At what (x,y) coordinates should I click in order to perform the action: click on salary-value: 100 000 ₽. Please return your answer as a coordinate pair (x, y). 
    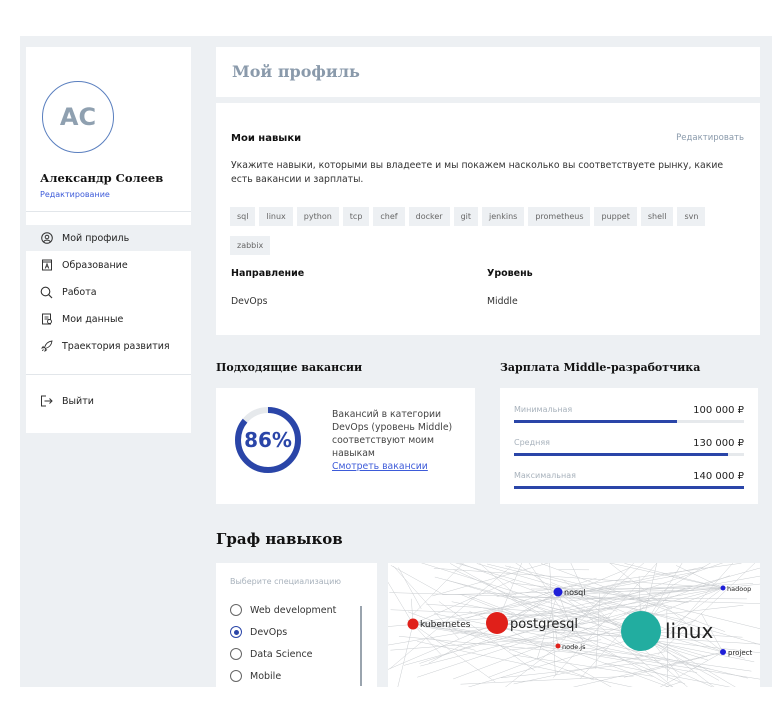
    Looking at the image, I should click on (718, 410).